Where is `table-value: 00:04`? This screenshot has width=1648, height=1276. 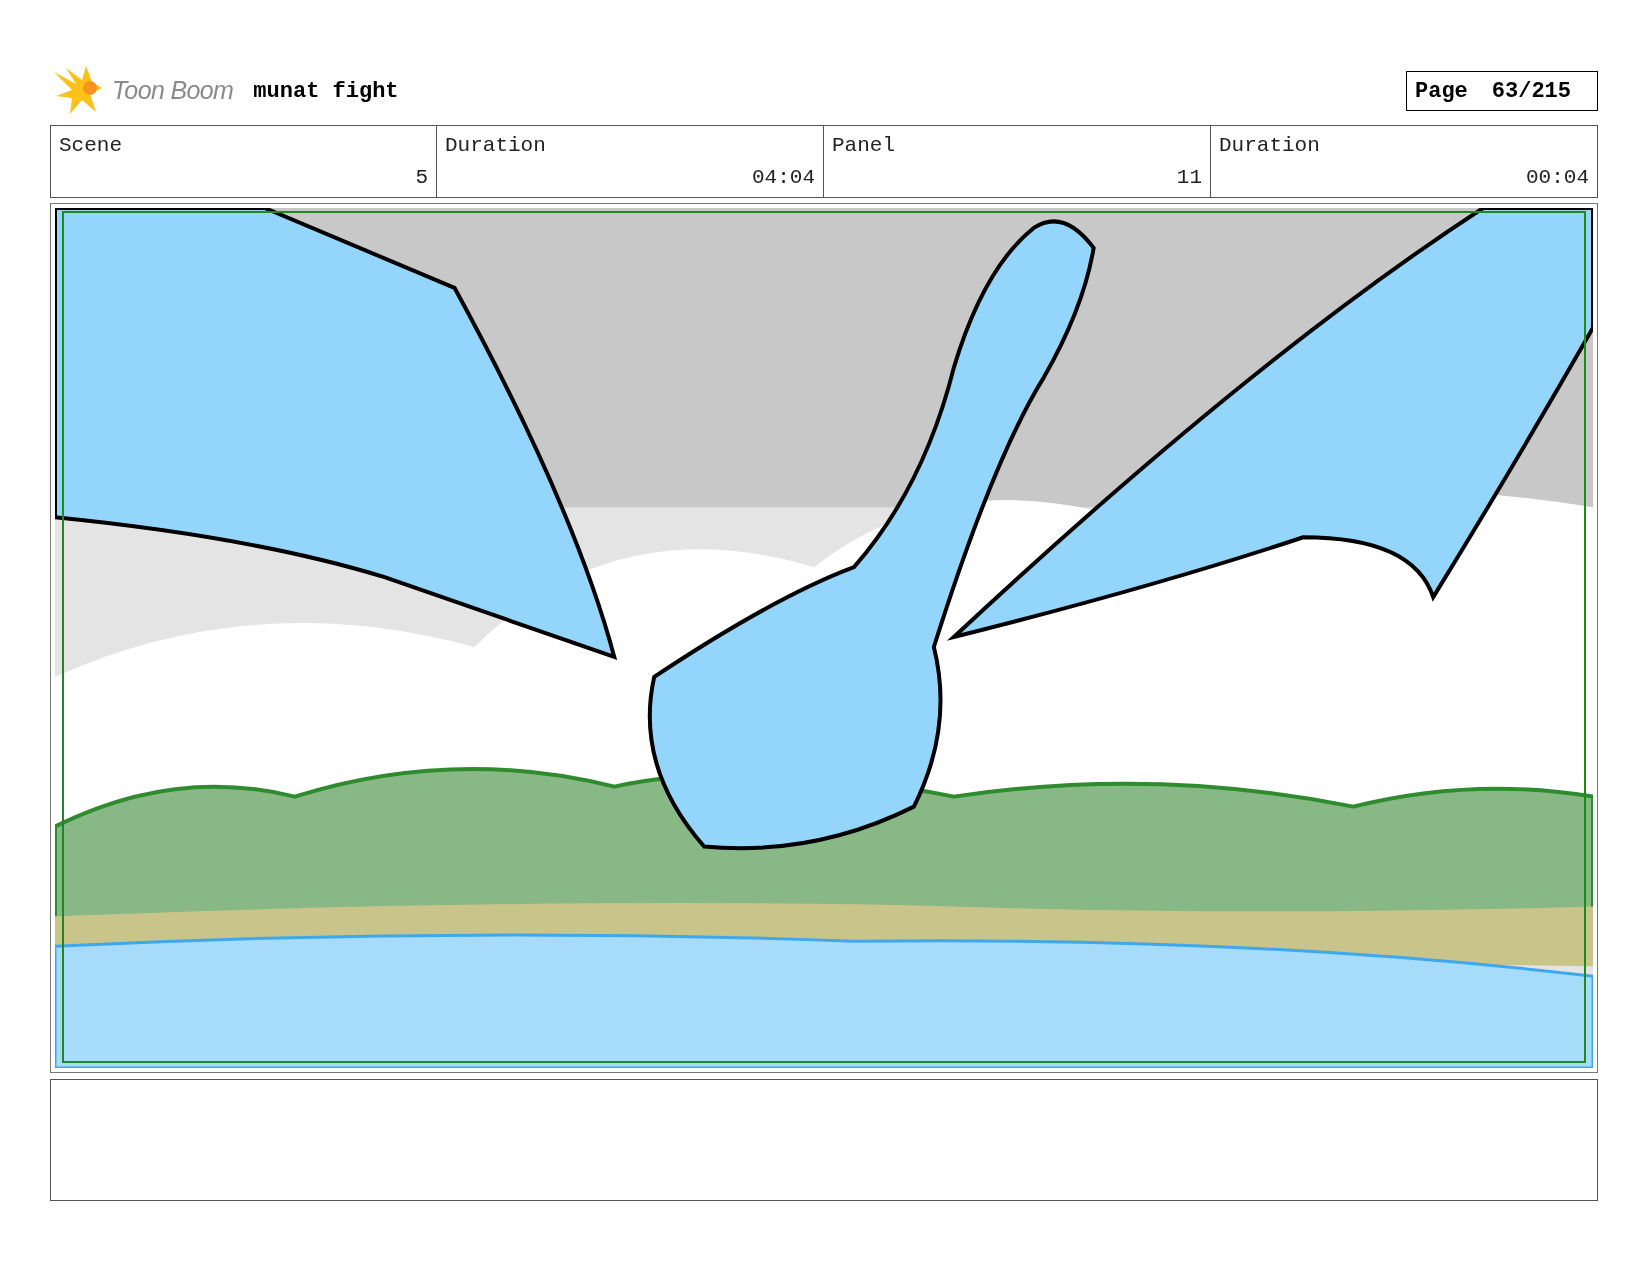
table-value: 00:04 is located at coordinates (1557, 177).